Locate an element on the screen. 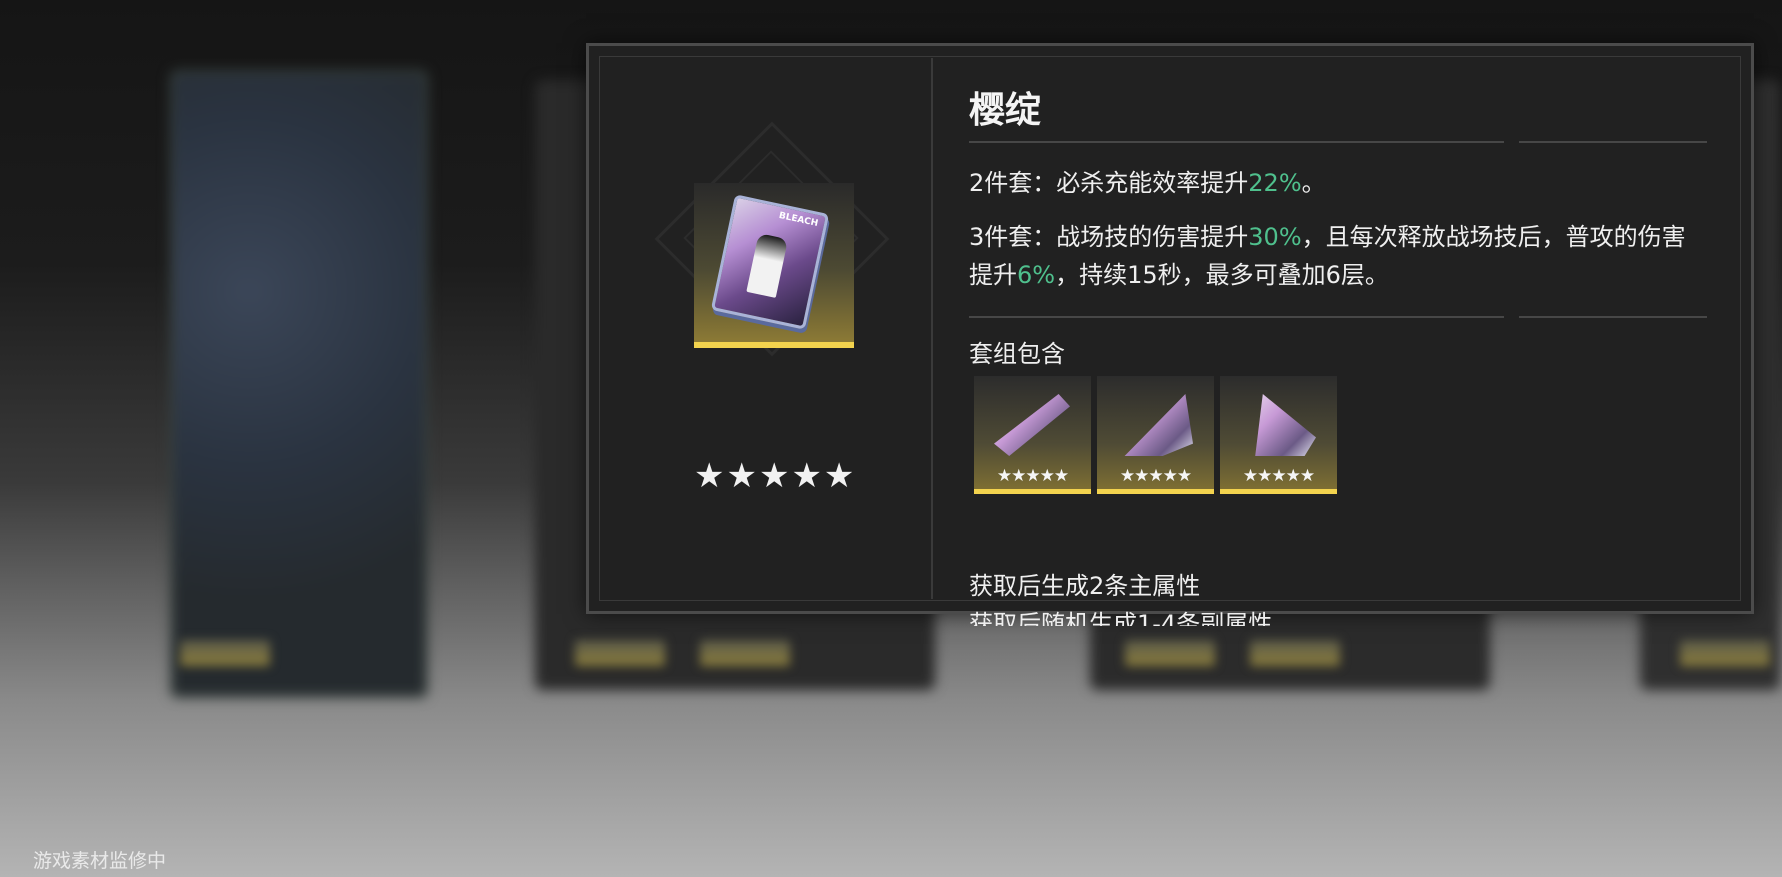  effects-divider-right is located at coordinates (1613, 317).